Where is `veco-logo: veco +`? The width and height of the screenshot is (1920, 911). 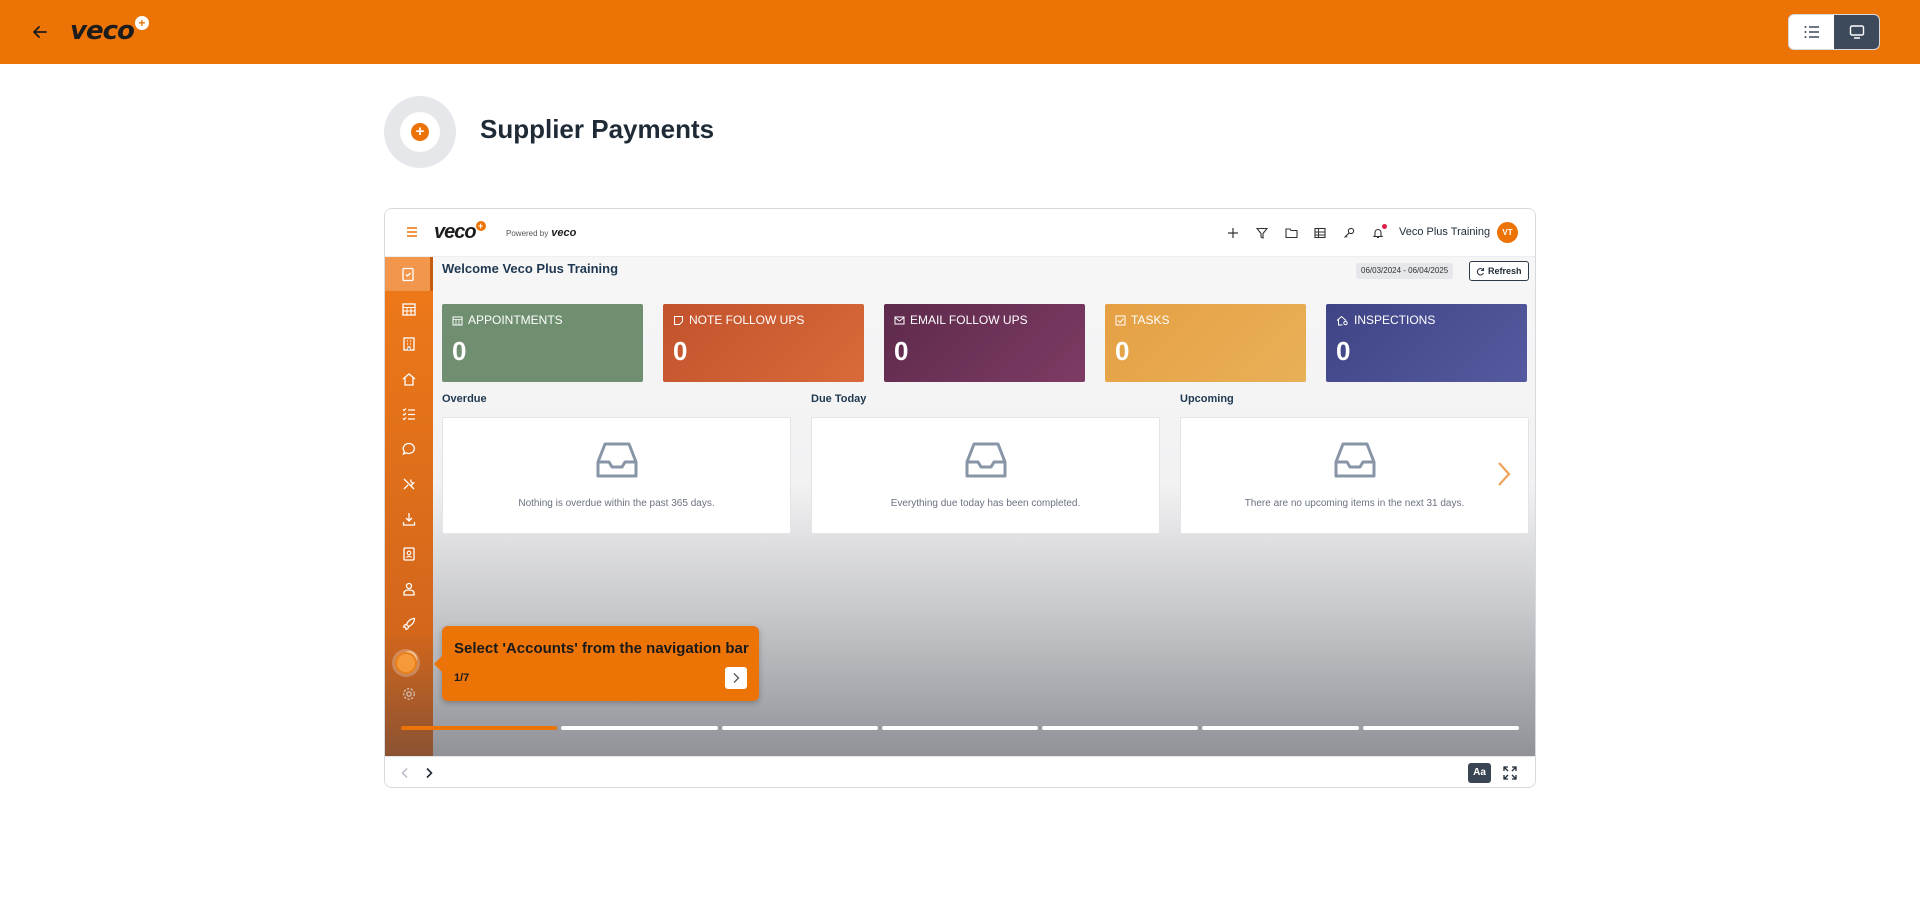 veco-logo: veco + is located at coordinates (109, 32).